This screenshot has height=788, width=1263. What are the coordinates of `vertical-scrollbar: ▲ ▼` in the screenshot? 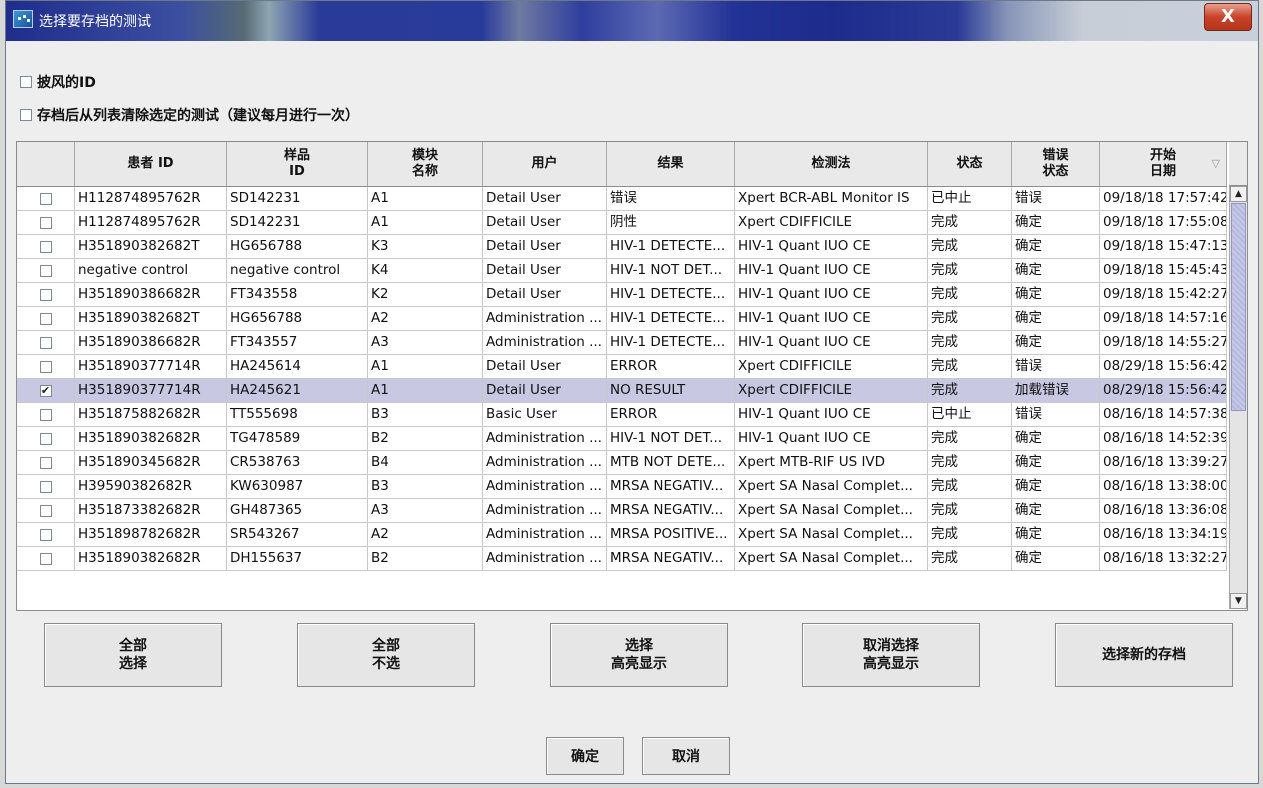 It's located at (1238, 397).